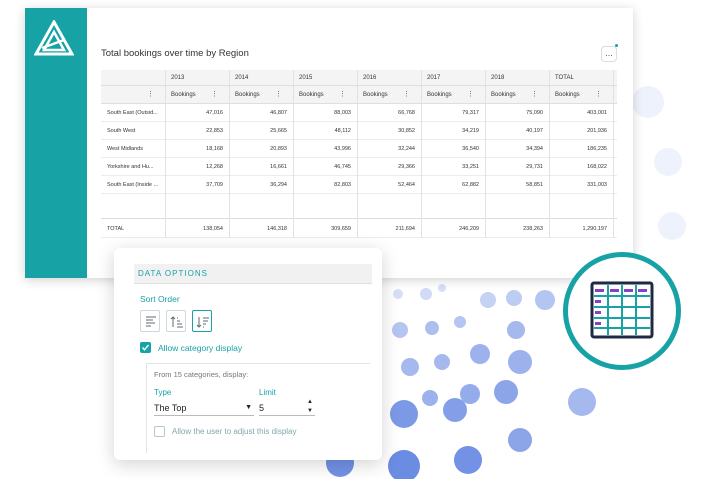 This screenshot has height=479, width=708. What do you see at coordinates (342, 149) in the screenshot?
I see `table-cell: 43,996` at bounding box center [342, 149].